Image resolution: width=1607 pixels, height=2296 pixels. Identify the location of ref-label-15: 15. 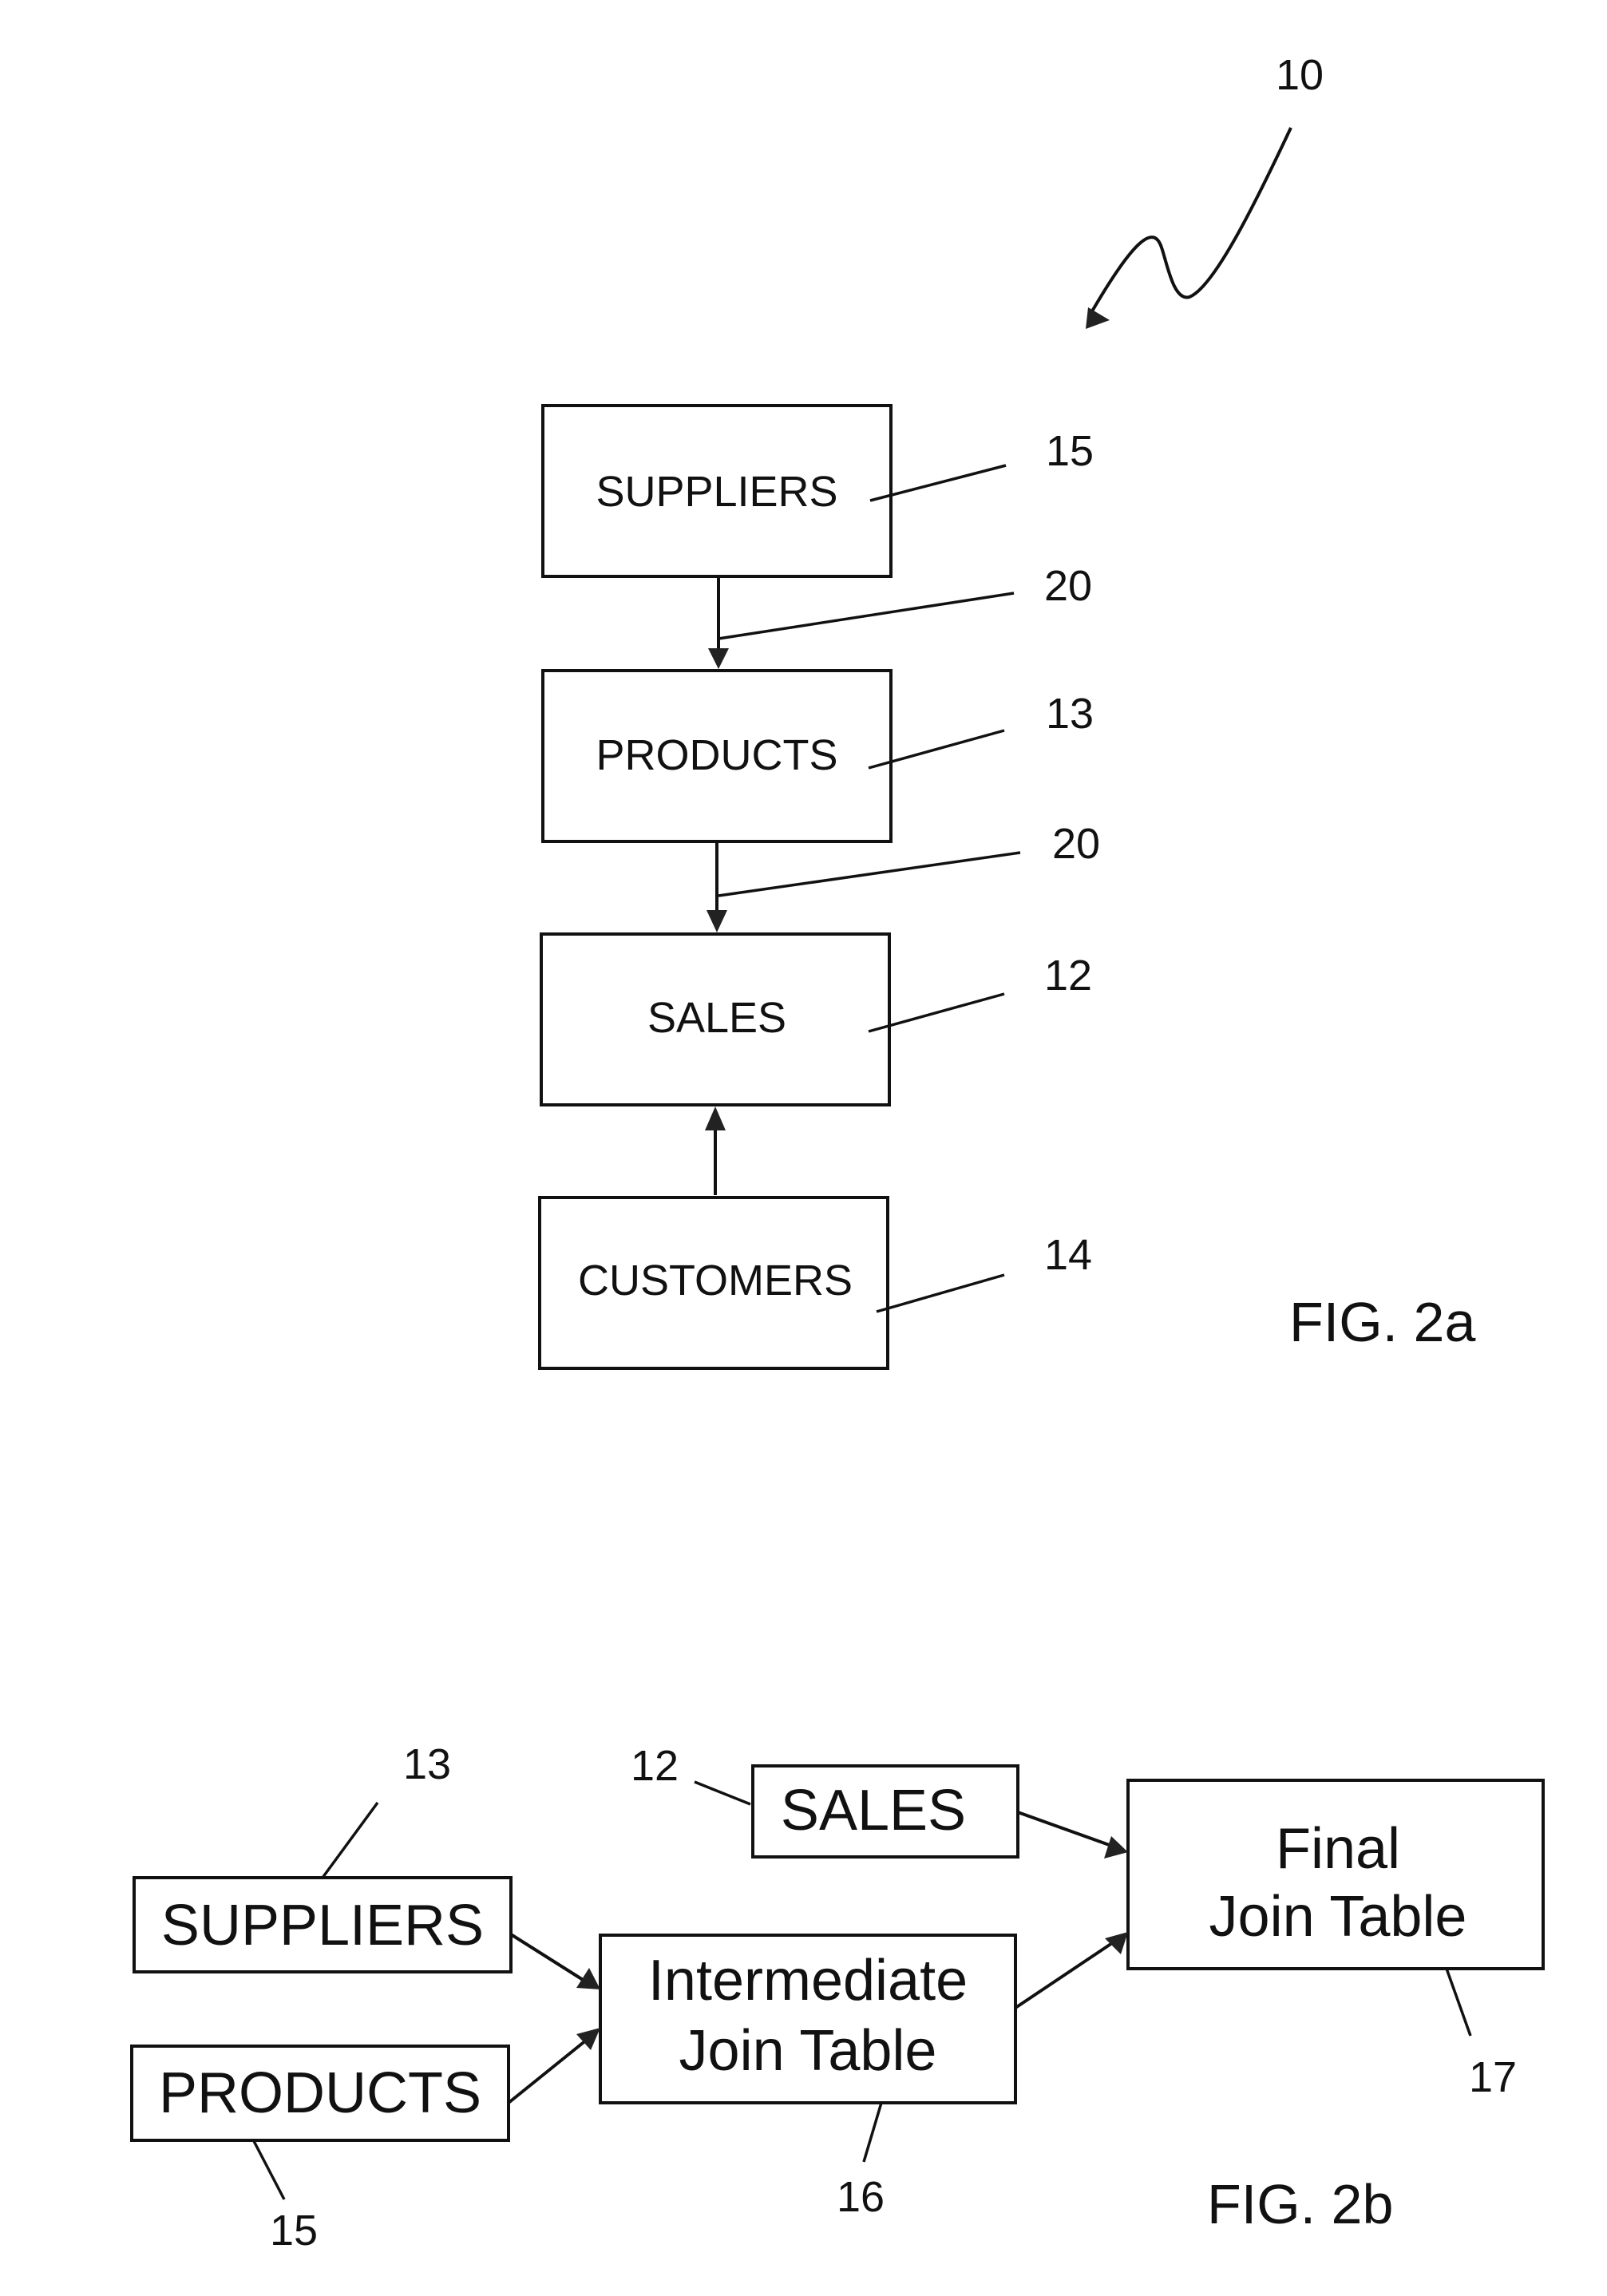
(1070, 451).